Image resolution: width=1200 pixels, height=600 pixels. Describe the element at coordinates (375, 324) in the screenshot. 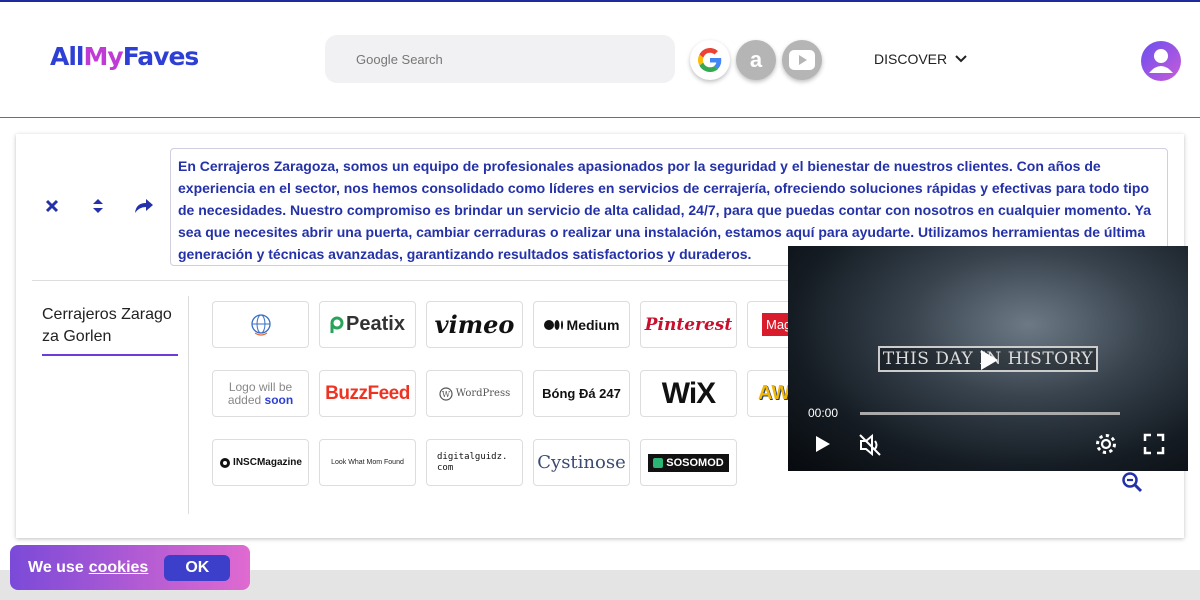

I see `peatix-text: Peatix` at that location.